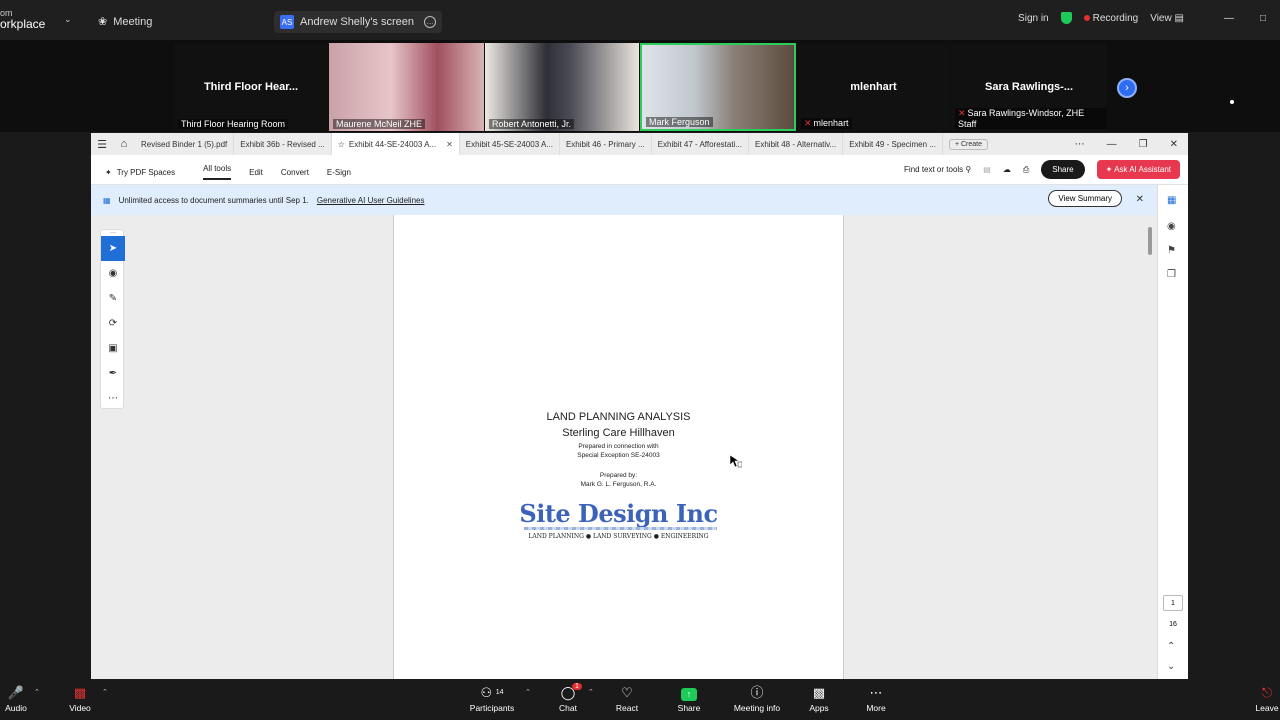 This screenshot has width=1280, height=720. What do you see at coordinates (1127, 88) in the screenshot?
I see `next-page-icon: ›` at bounding box center [1127, 88].